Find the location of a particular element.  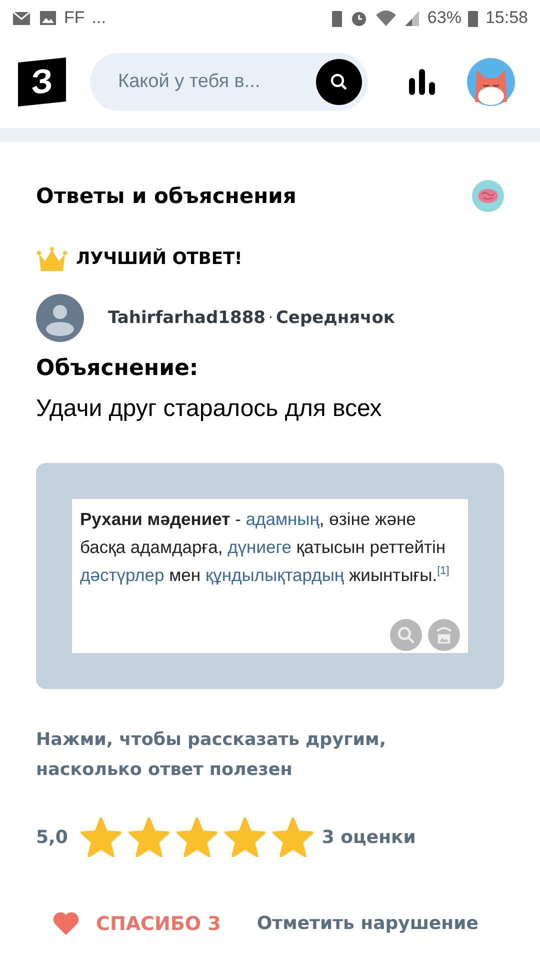

answer-text: Удачи друг старалось для всех is located at coordinates (209, 409).